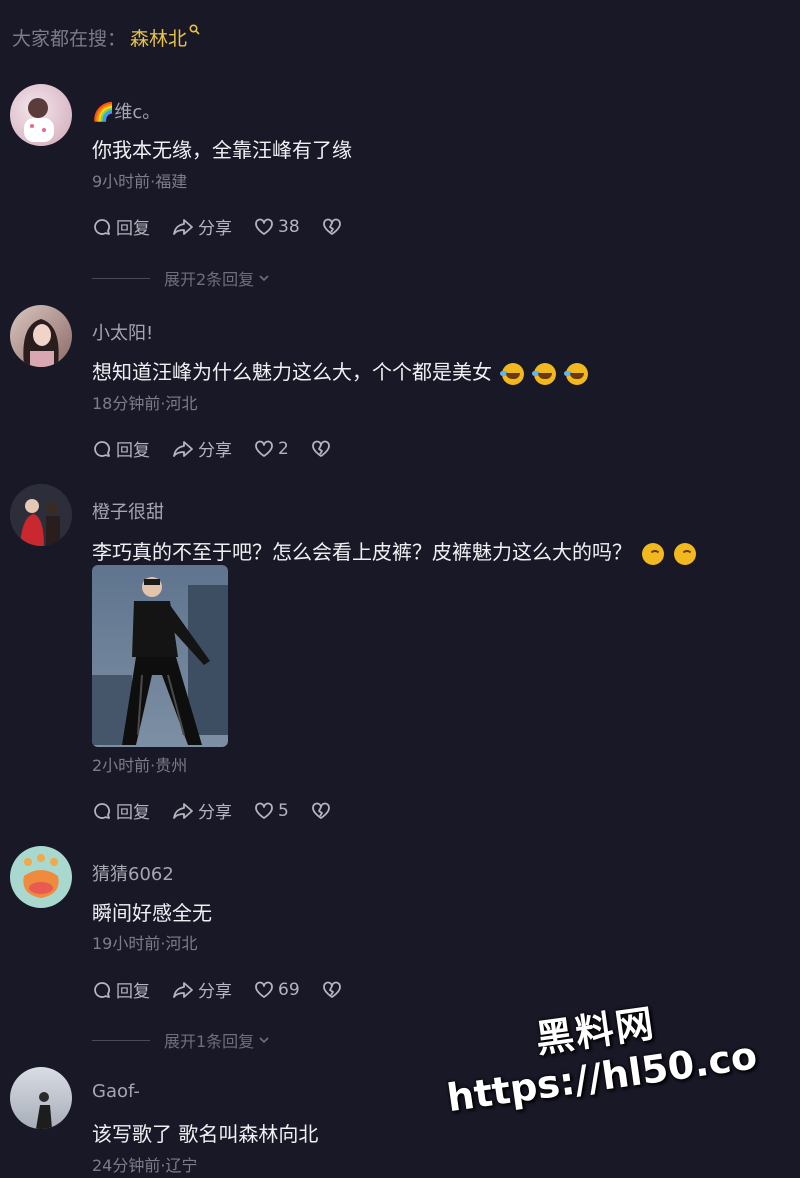 The width and height of the screenshot is (800, 1178). I want to click on comment-actions: 回复 分享 38, so click(230, 226).